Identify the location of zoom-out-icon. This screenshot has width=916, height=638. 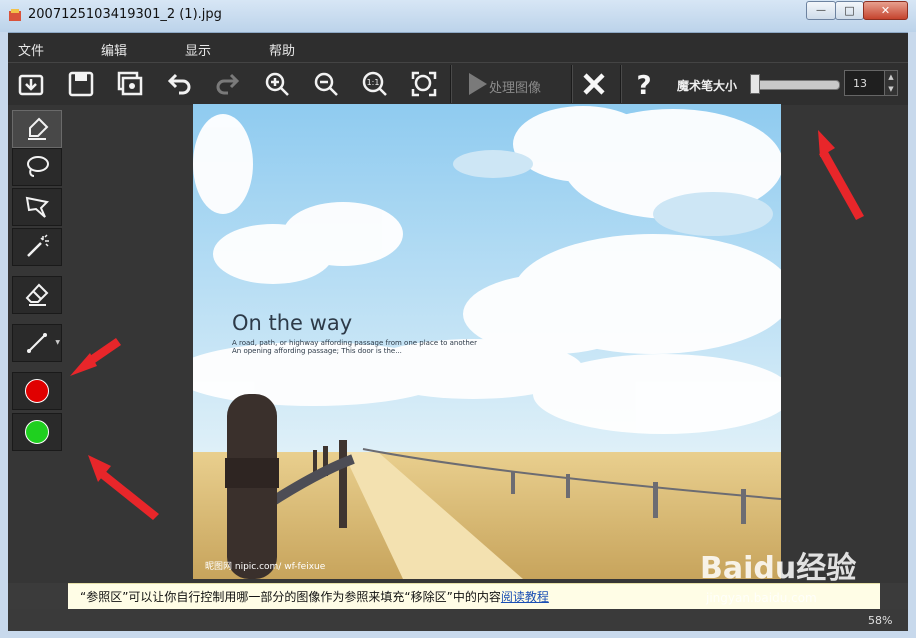
(326, 84).